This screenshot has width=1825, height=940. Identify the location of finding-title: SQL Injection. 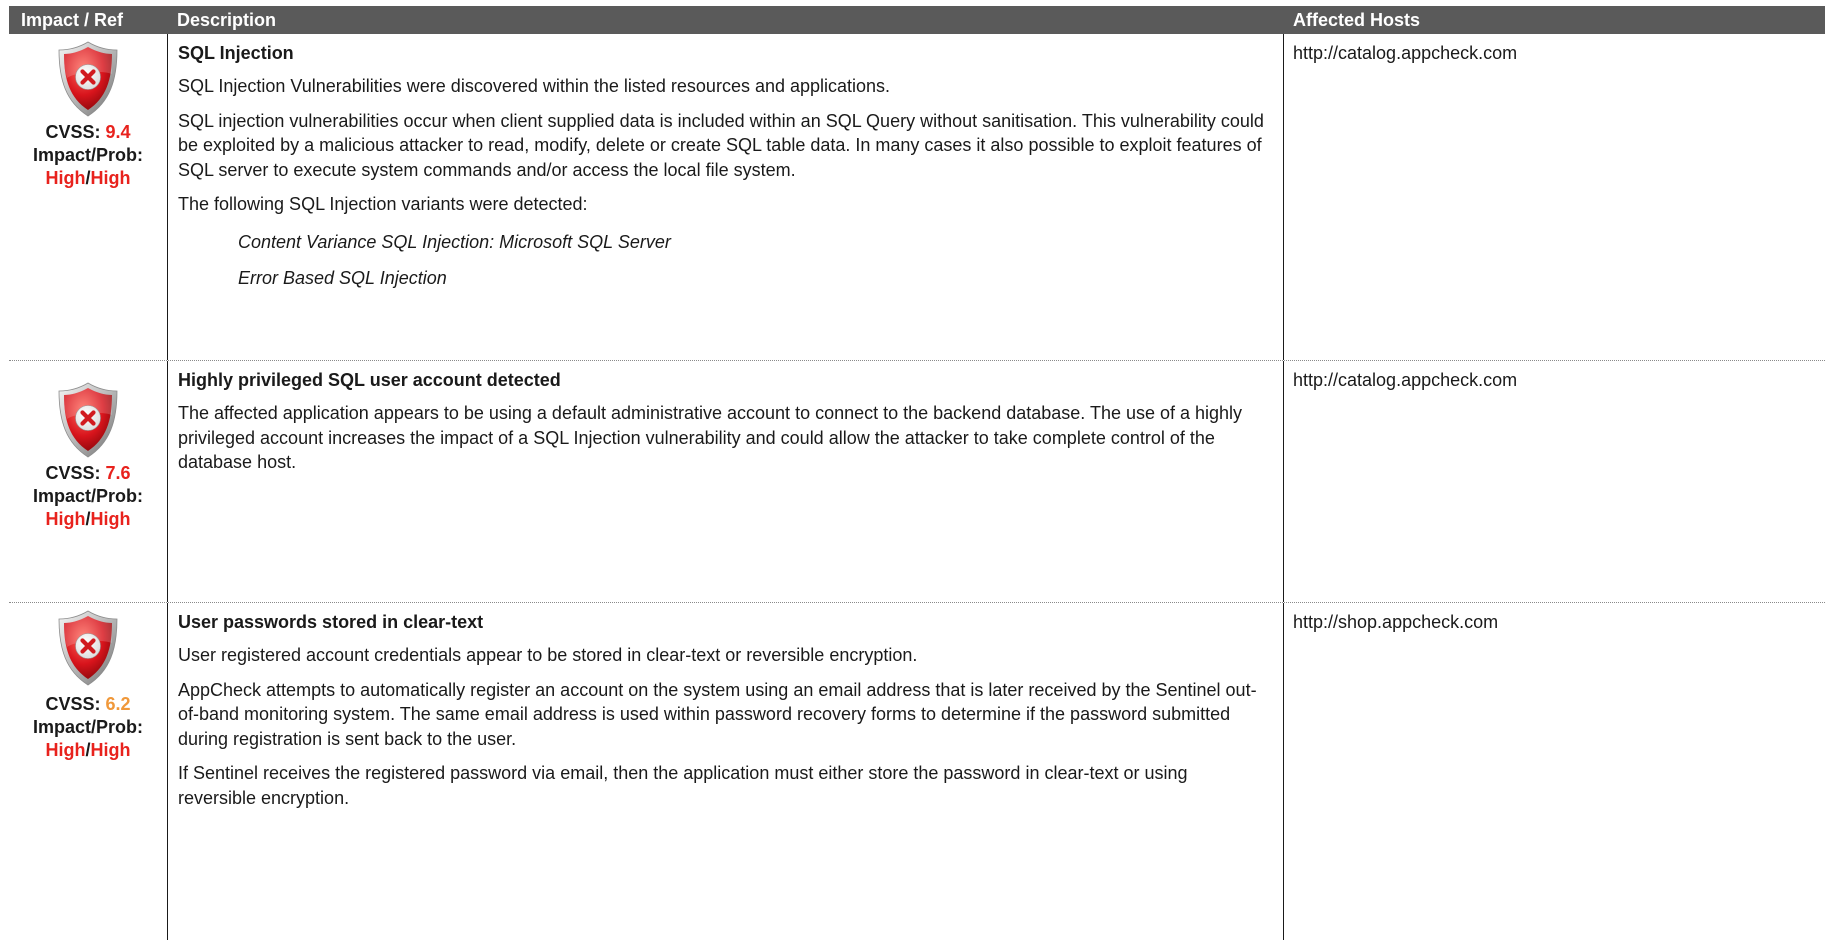
(236, 53).